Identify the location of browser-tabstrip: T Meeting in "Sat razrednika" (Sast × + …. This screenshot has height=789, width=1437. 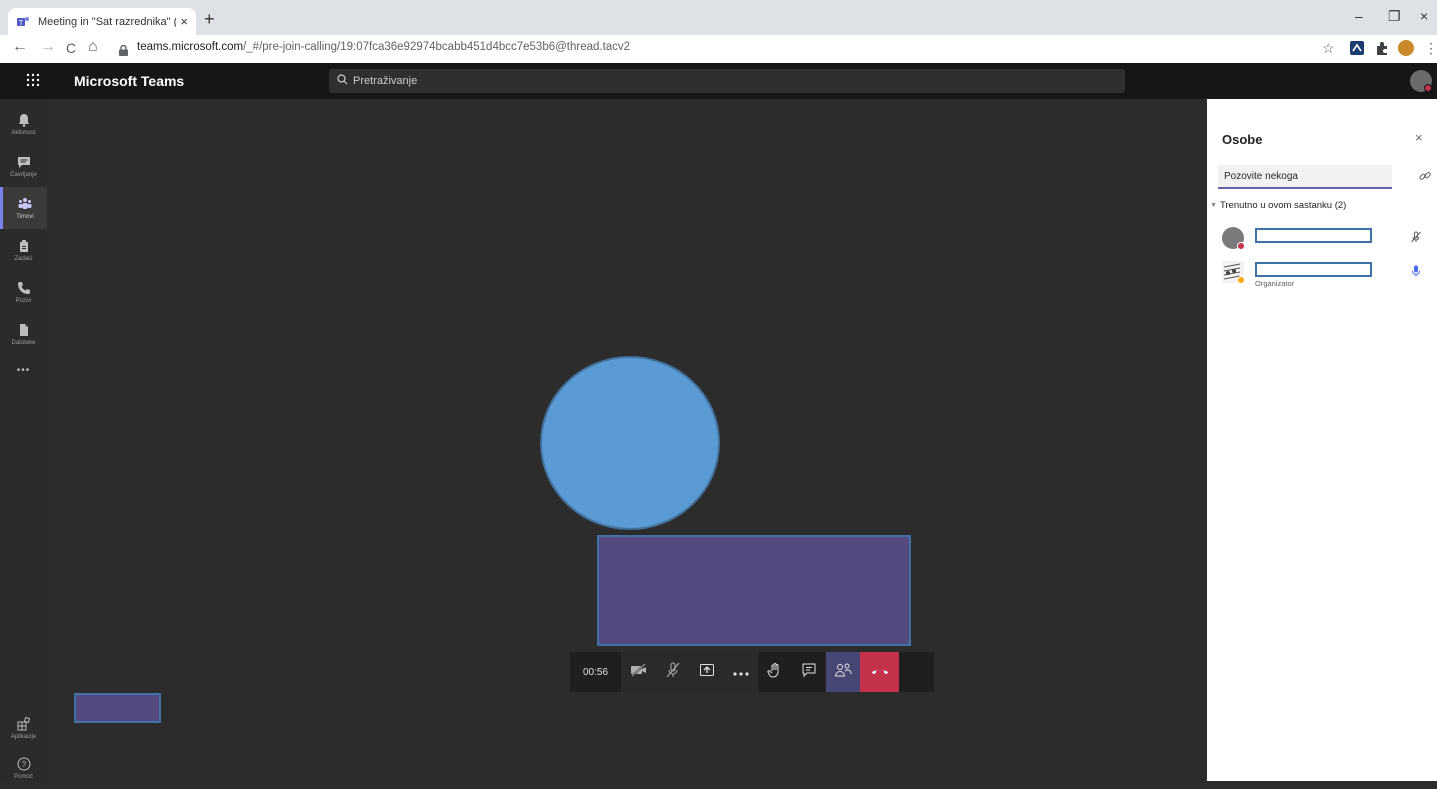
(718, 17).